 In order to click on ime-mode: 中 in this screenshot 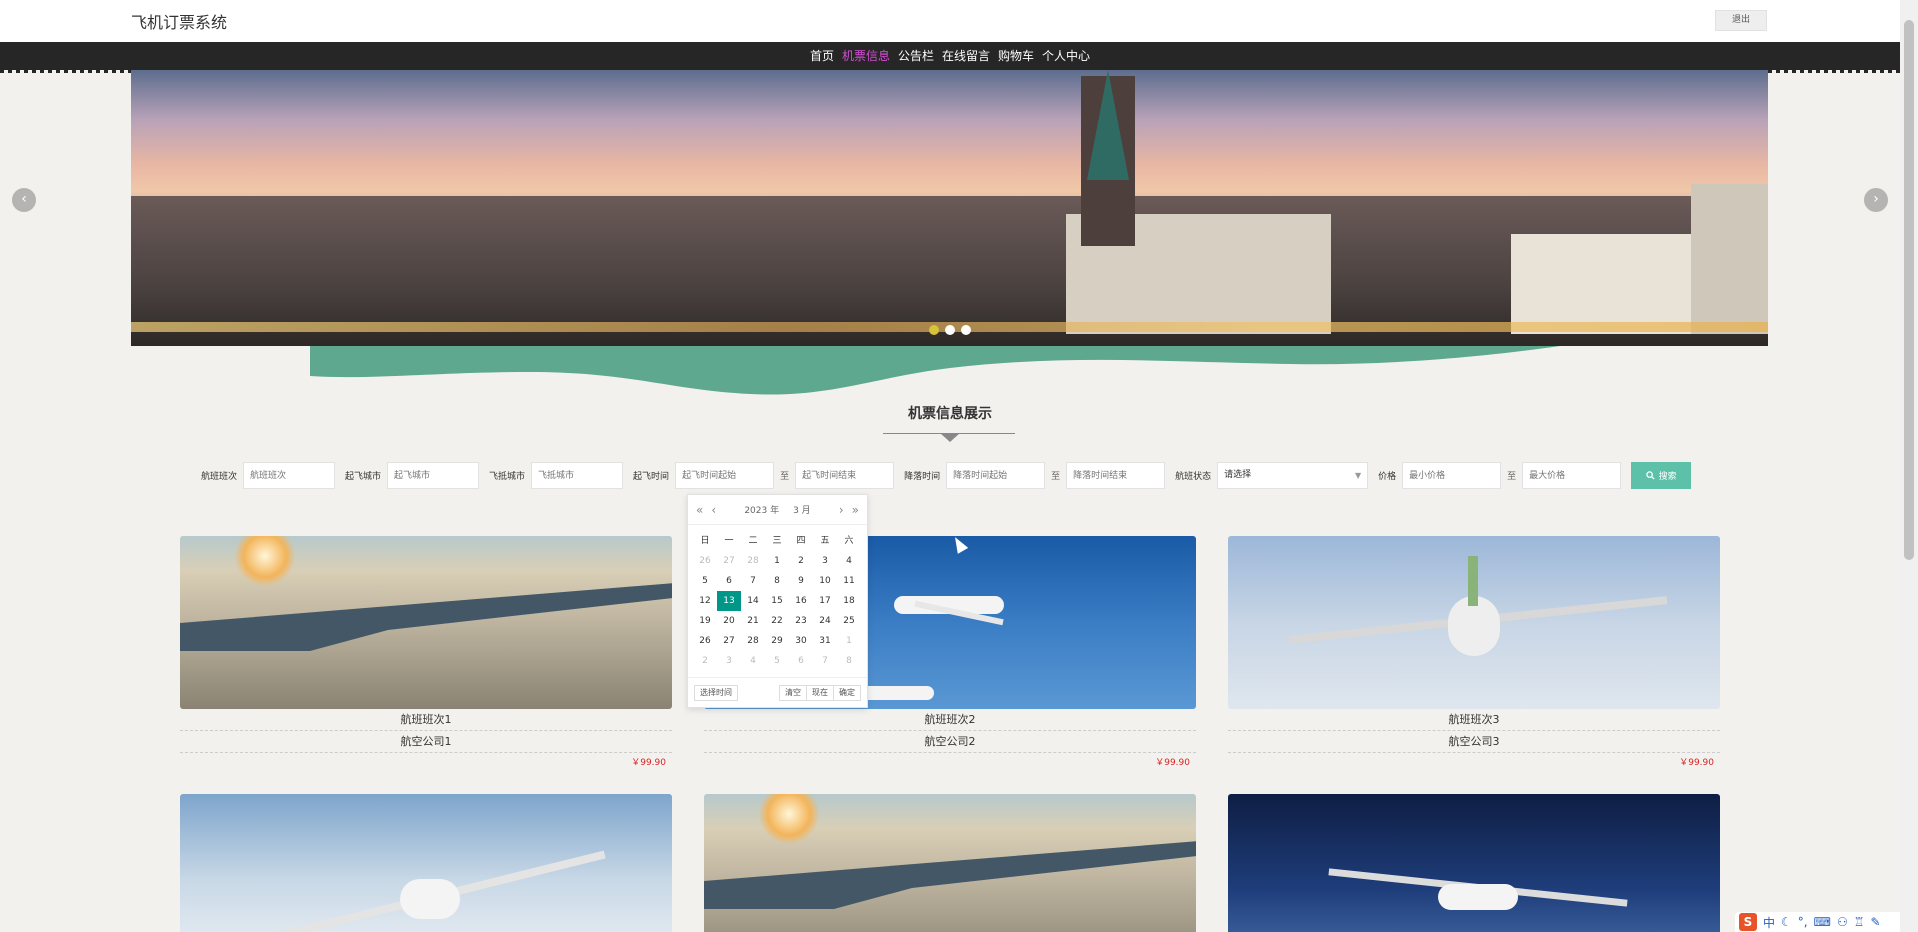, I will do `click(1769, 922)`.